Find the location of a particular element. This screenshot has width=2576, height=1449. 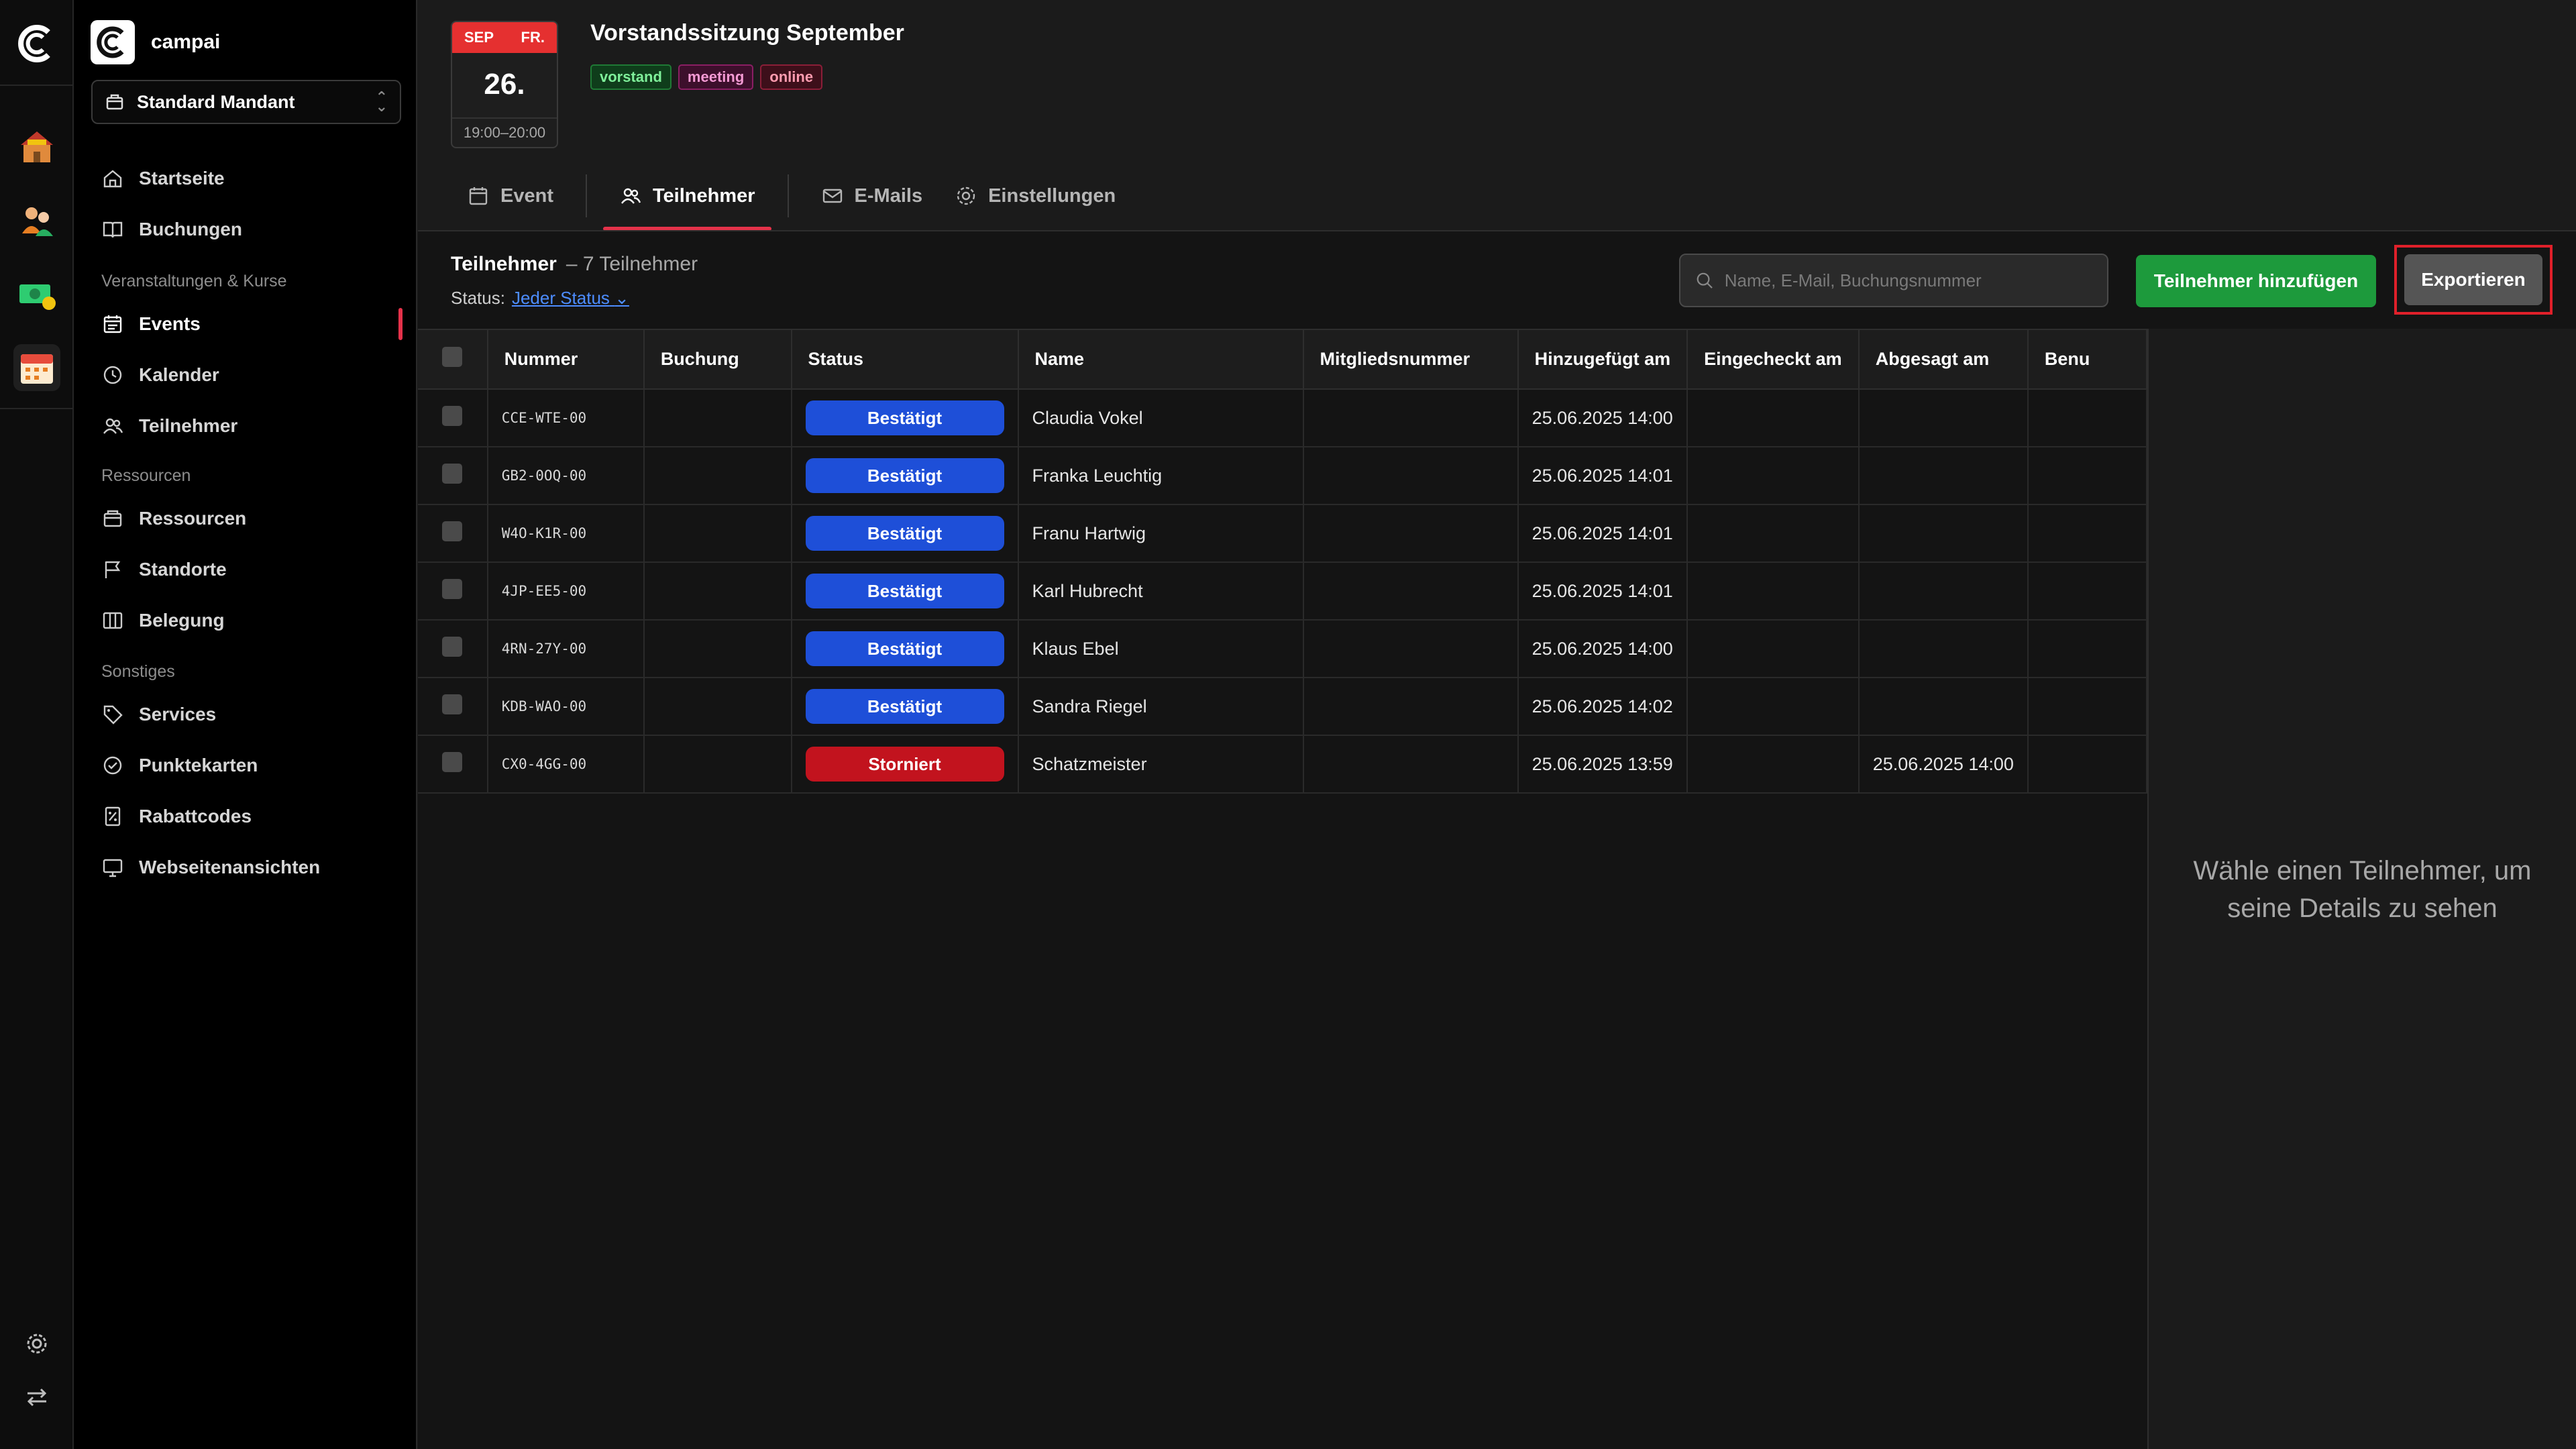

campai-logo-icon is located at coordinates (37, 43).